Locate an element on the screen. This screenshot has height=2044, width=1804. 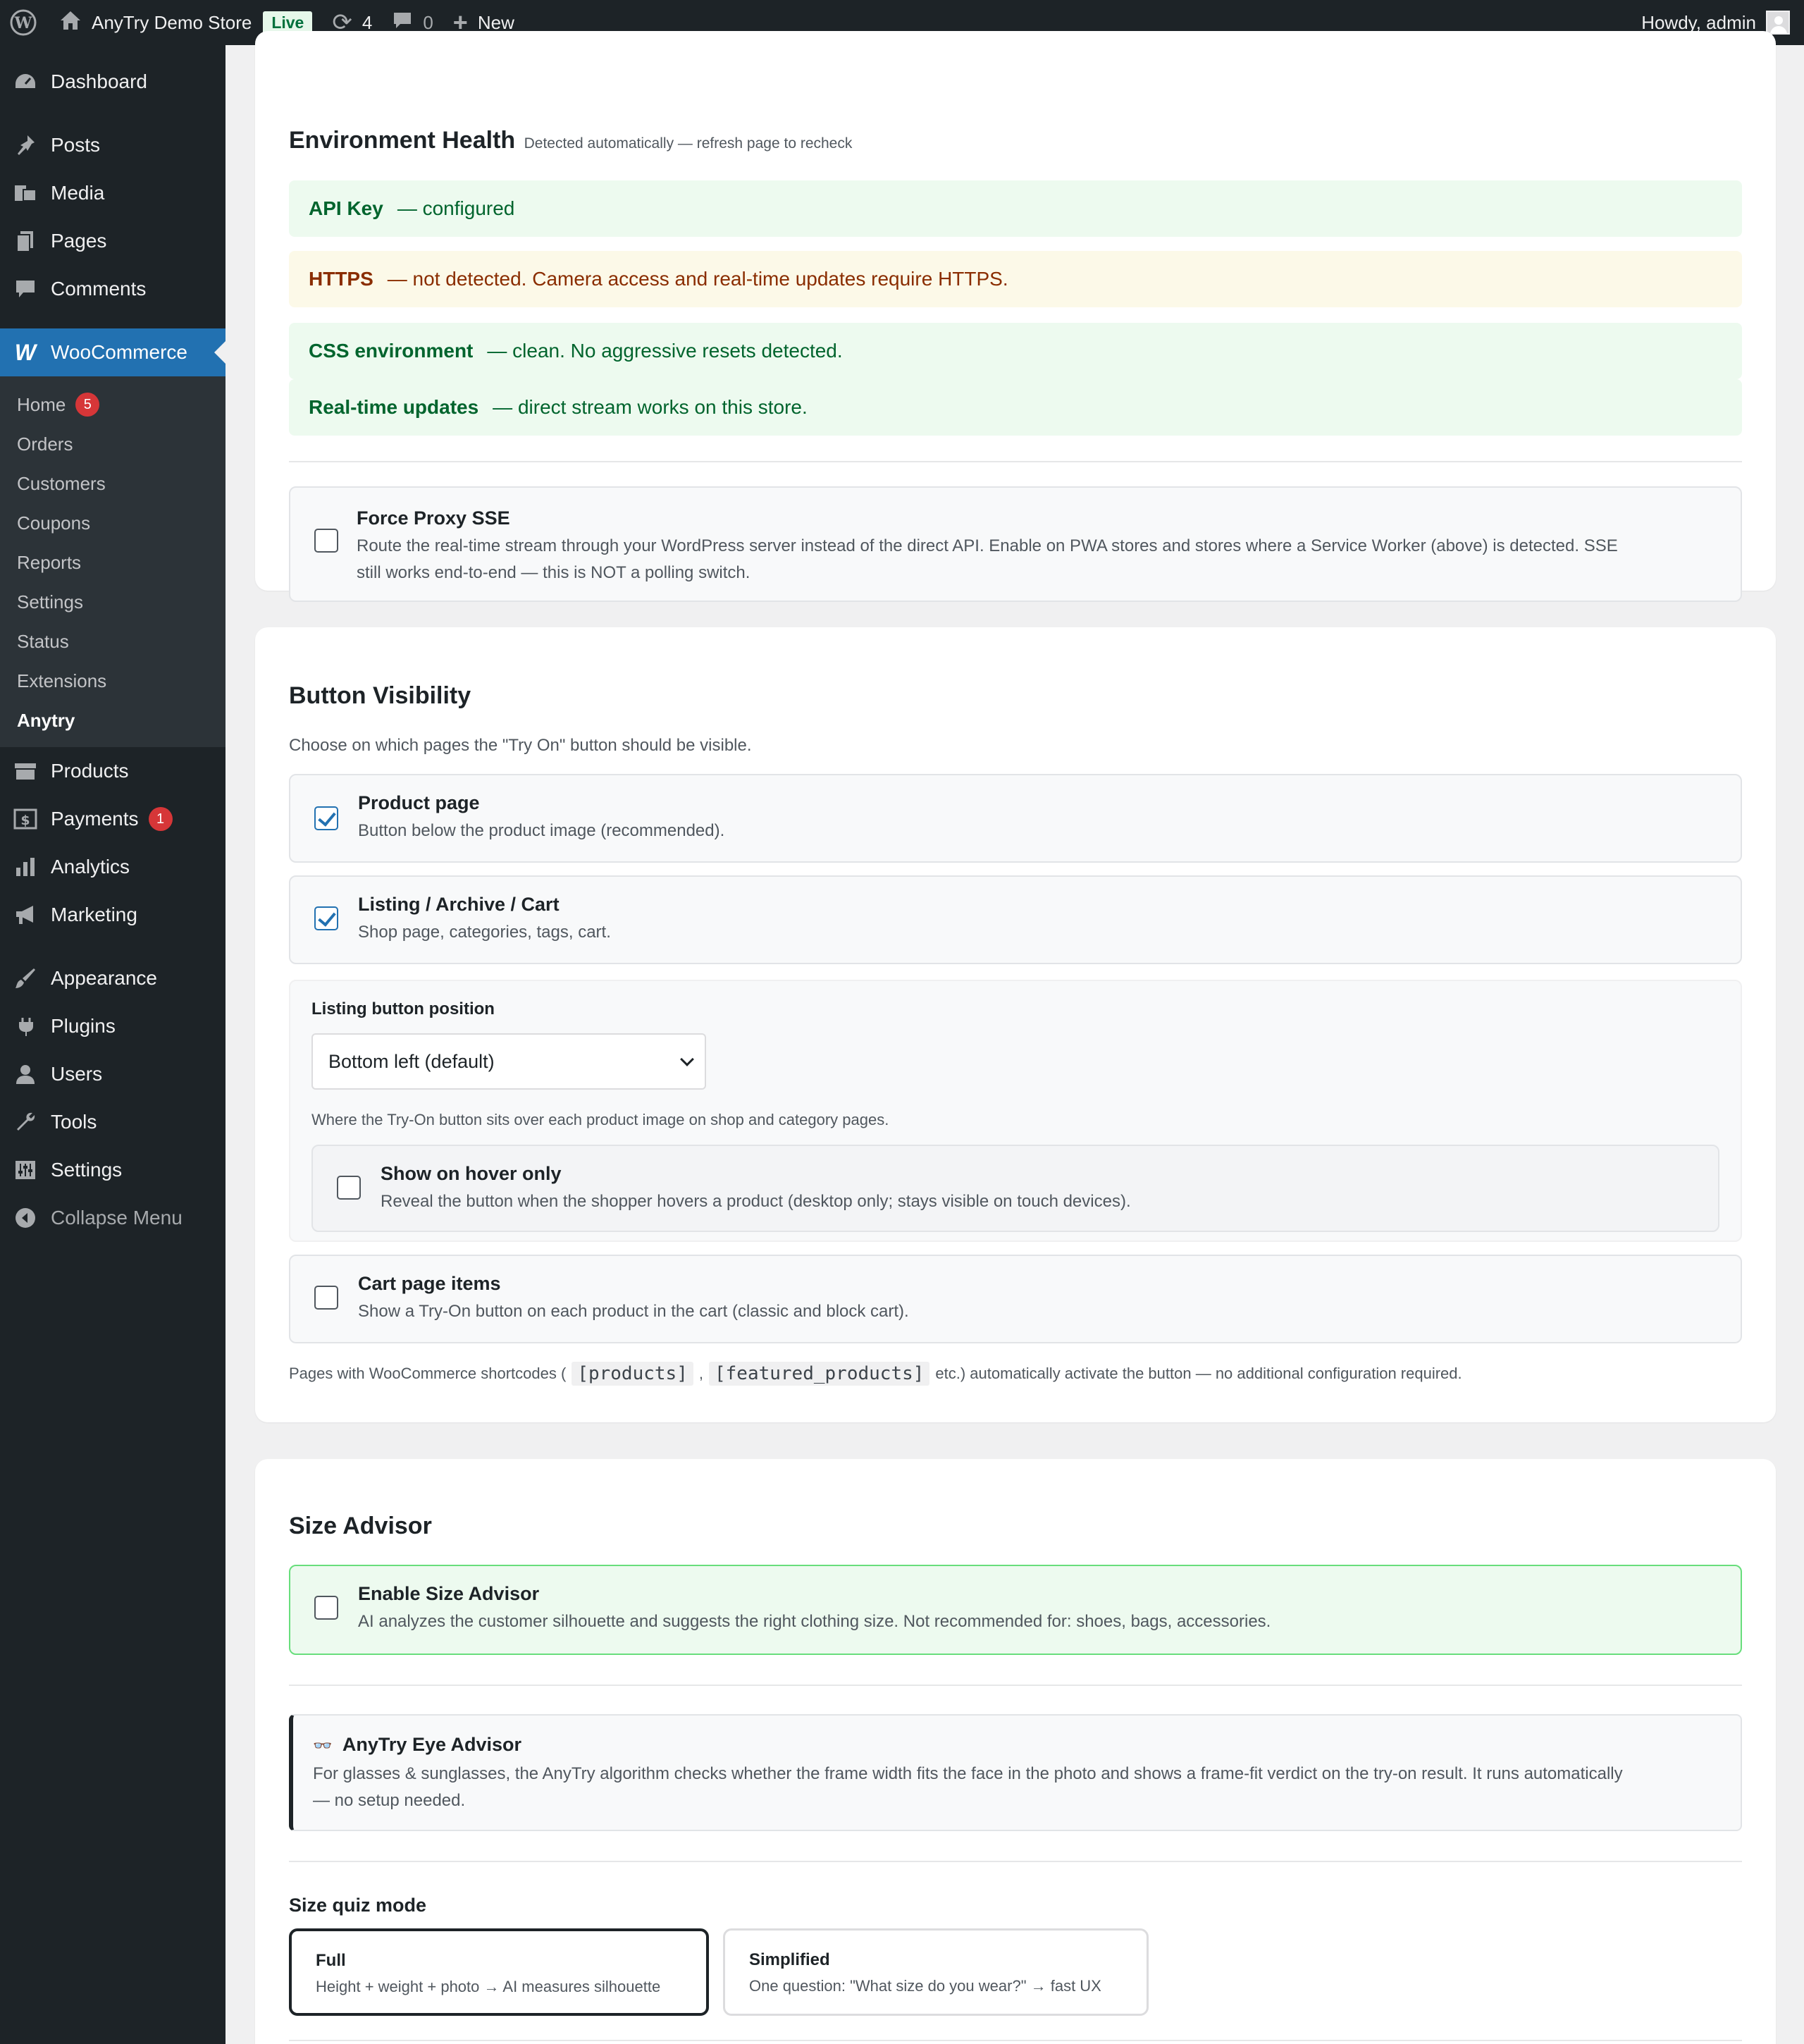
menu-payments: $ Payments 1 is located at coordinates (113, 819).